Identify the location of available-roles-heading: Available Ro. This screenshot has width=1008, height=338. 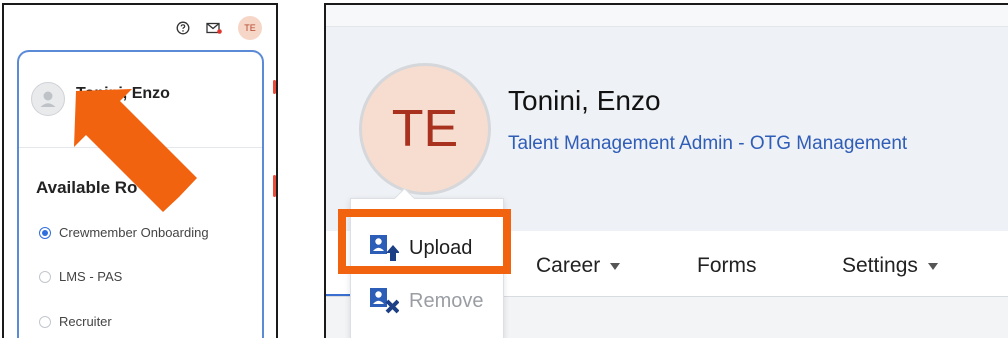
(87, 187).